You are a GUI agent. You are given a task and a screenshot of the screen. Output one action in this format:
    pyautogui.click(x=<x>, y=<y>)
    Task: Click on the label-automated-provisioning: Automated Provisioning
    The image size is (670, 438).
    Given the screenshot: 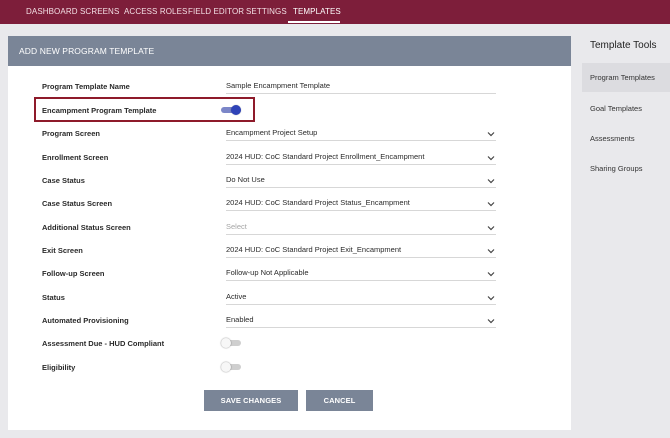 What is the action you would take?
    pyautogui.click(x=85, y=320)
    